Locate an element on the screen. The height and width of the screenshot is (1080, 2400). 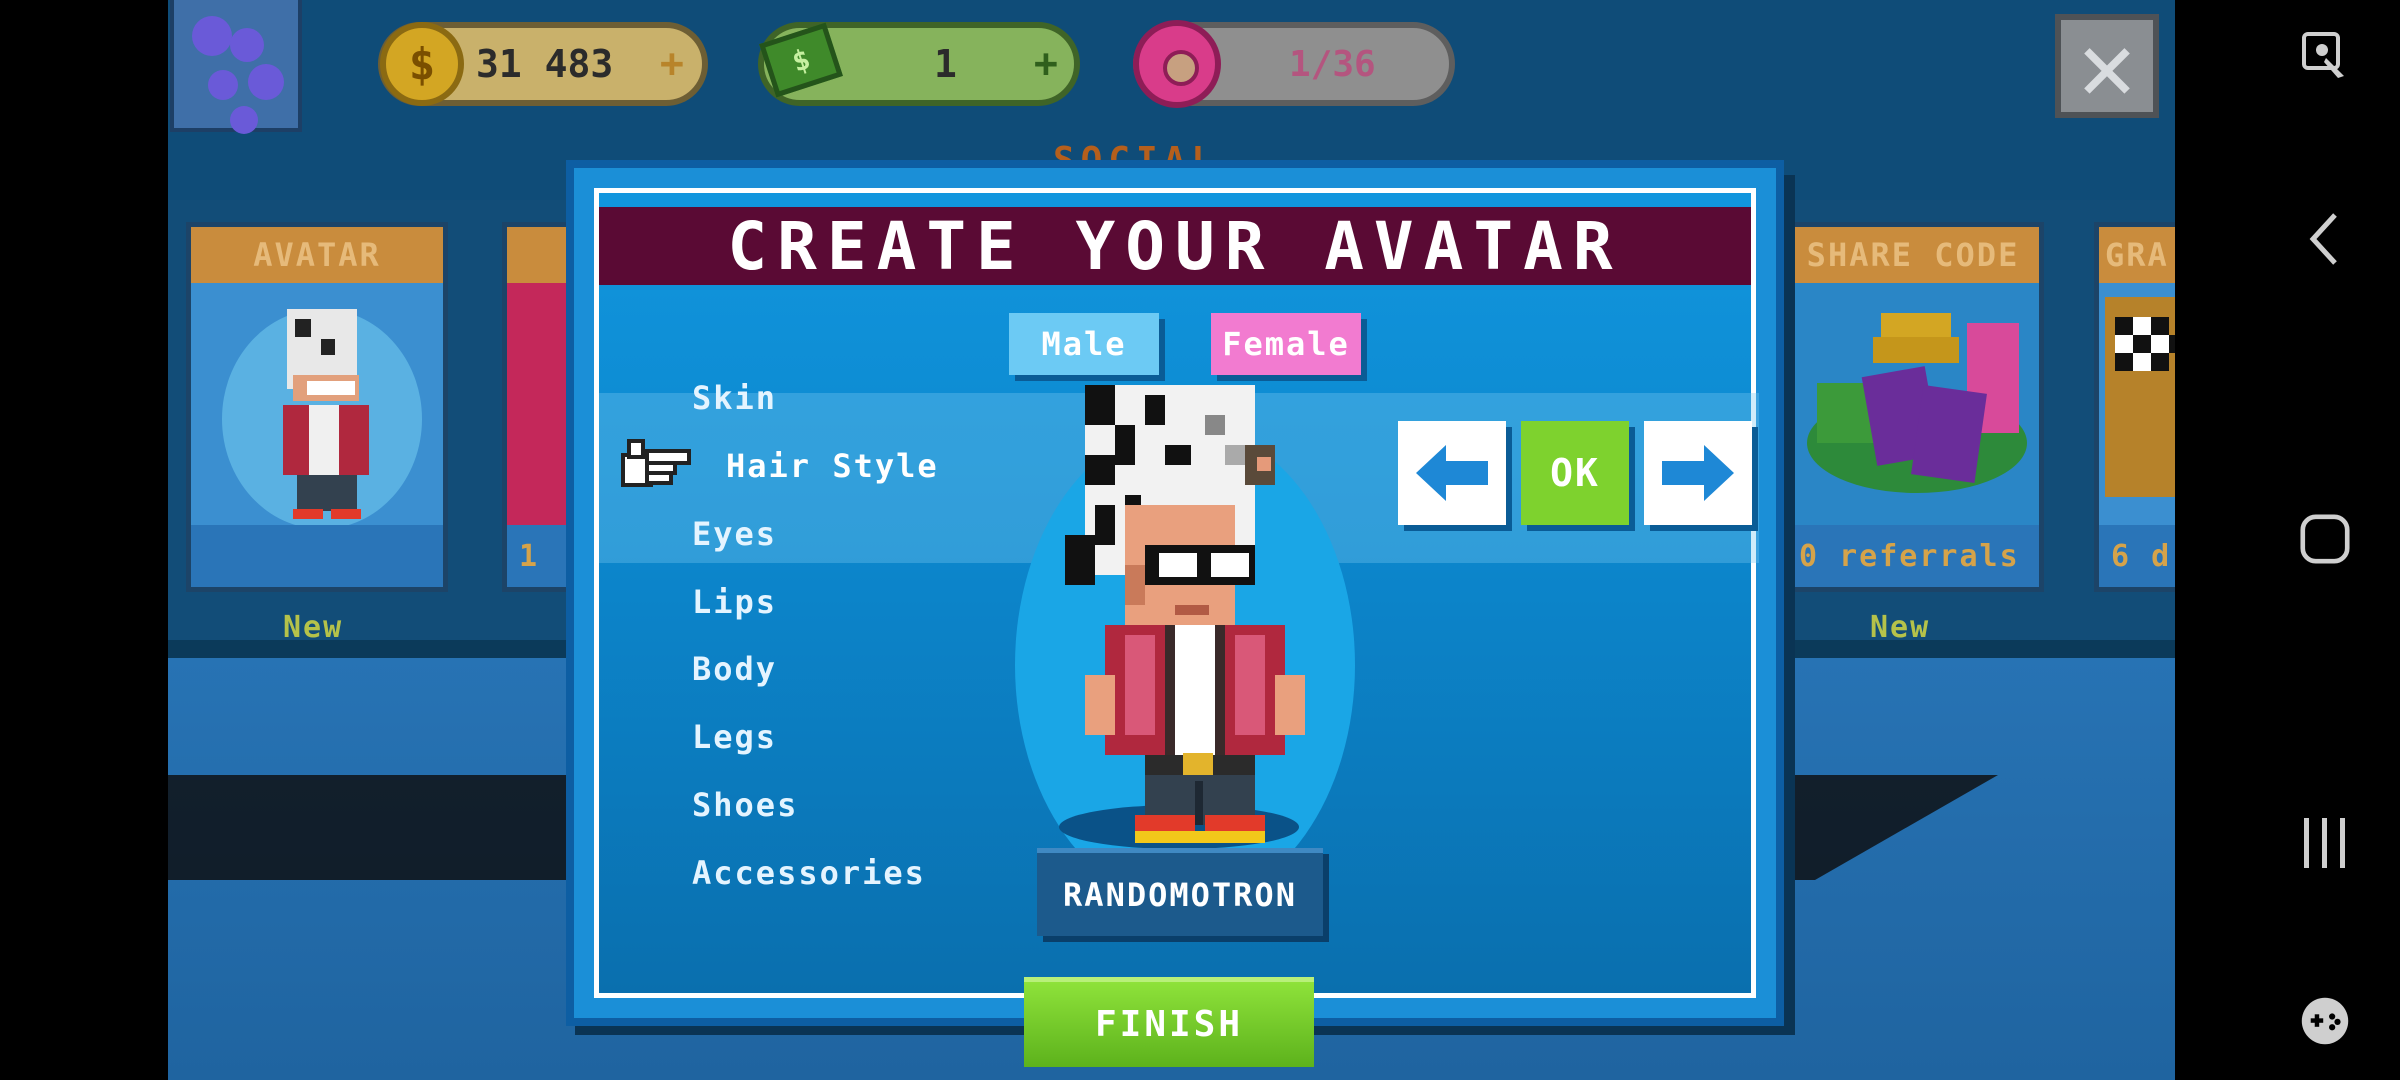
avatar-preview is located at coordinates (1185, 614).